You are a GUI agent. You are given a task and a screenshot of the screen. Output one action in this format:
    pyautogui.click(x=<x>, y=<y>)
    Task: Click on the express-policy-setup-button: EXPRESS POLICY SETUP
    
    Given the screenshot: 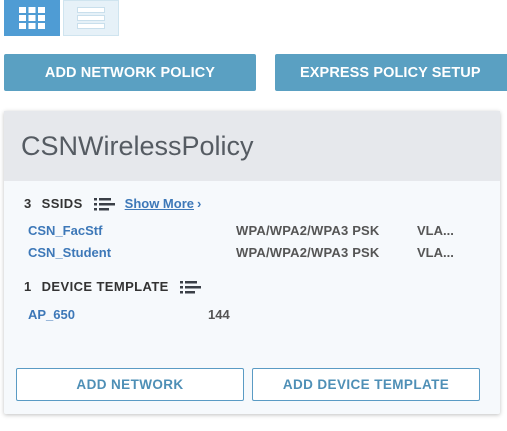 What is the action you would take?
    pyautogui.click(x=391, y=72)
    